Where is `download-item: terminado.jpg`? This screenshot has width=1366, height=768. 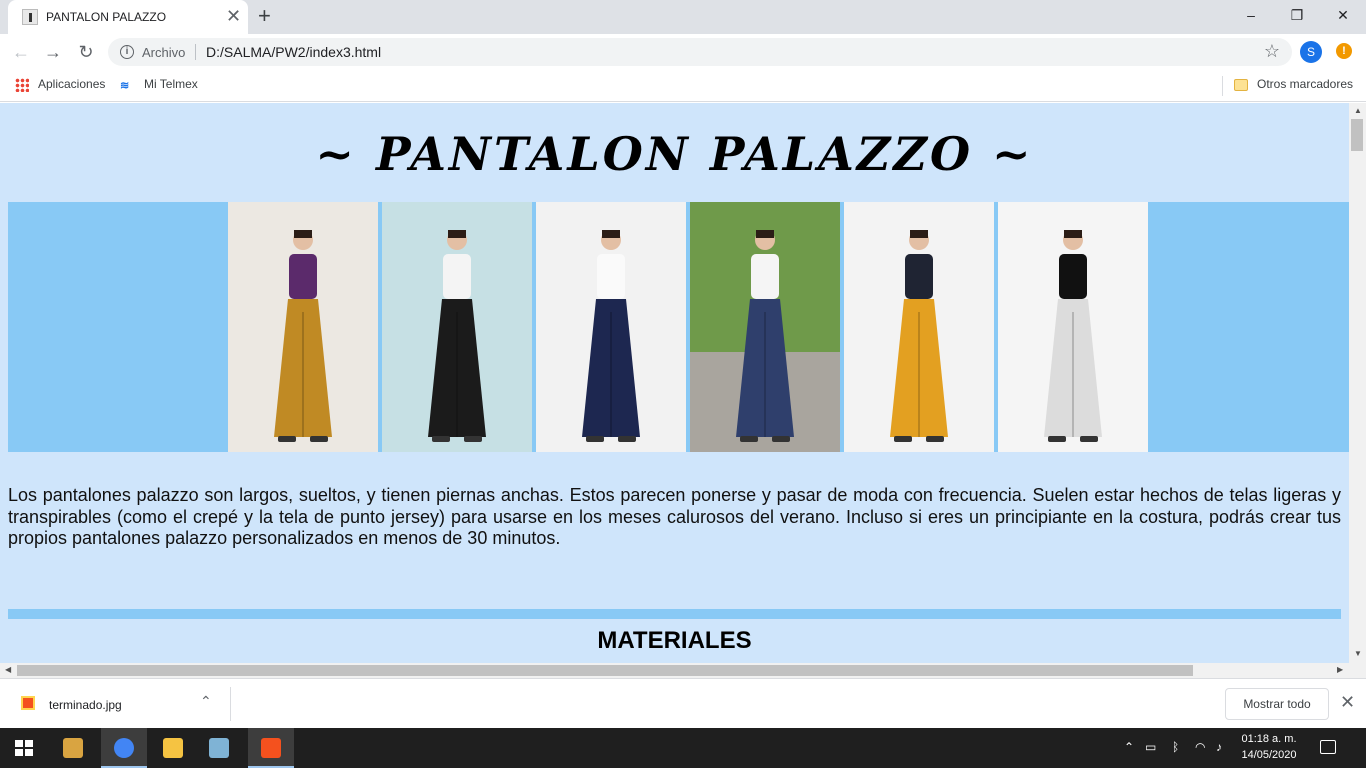 download-item: terminado.jpg is located at coordinates (85, 705).